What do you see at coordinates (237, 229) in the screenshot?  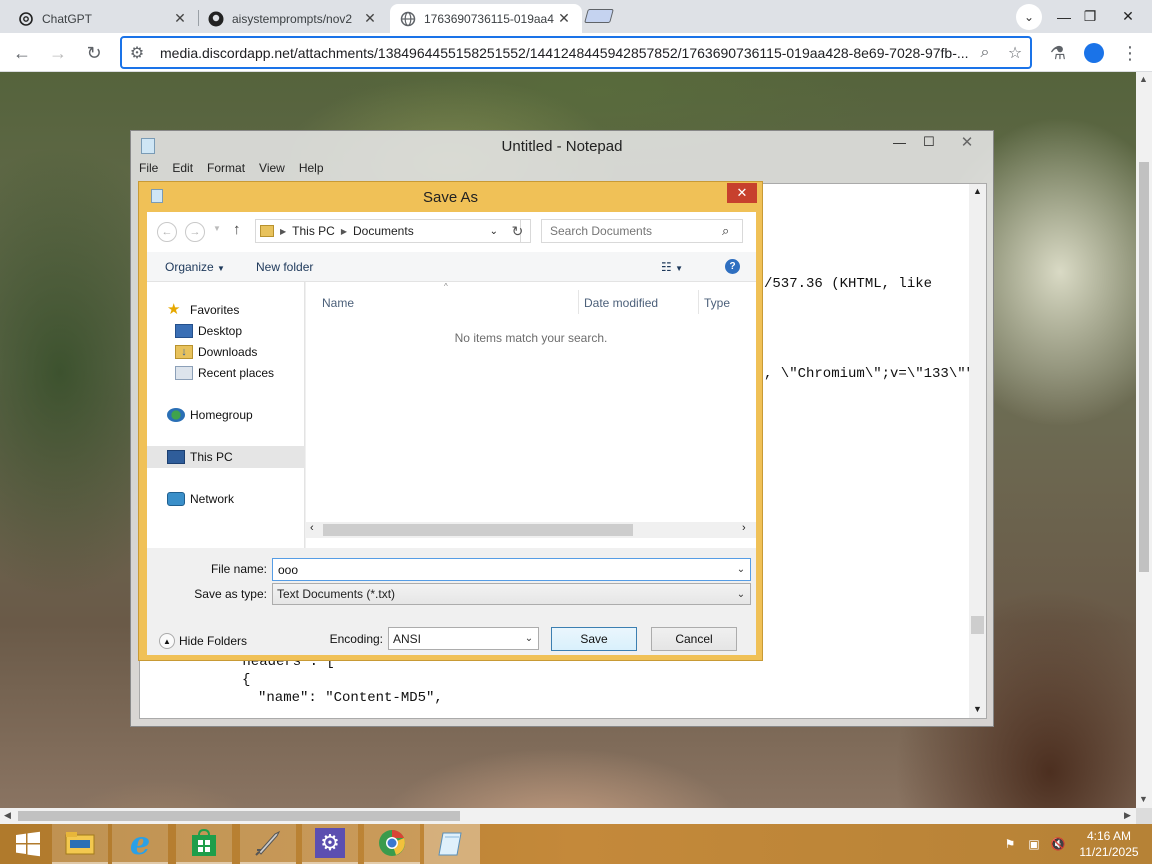 I see `up-button: ↑` at bounding box center [237, 229].